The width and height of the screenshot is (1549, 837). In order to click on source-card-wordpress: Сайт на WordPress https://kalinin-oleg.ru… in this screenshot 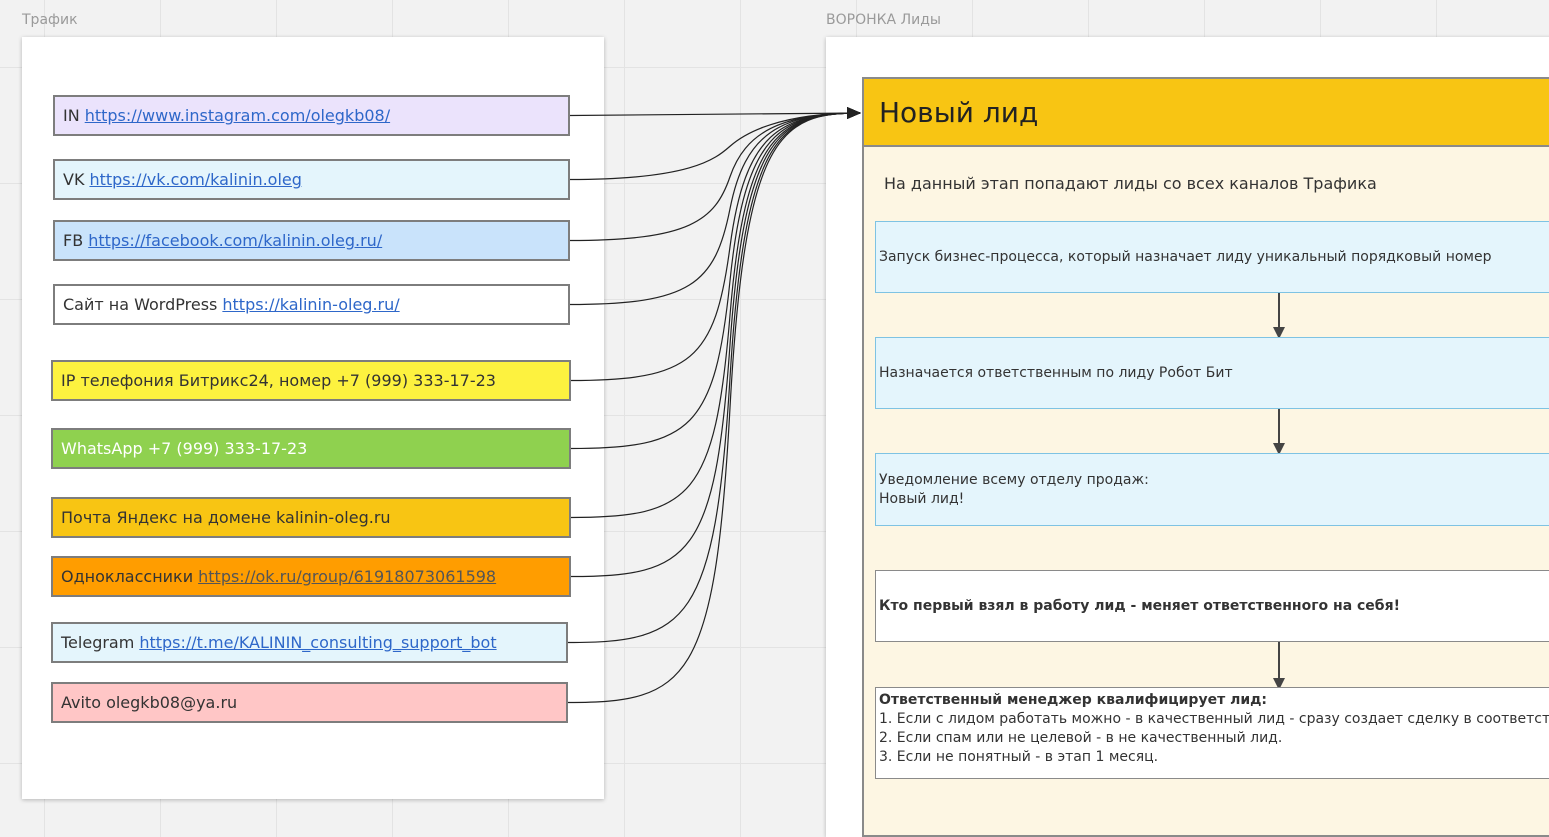, I will do `click(311, 304)`.